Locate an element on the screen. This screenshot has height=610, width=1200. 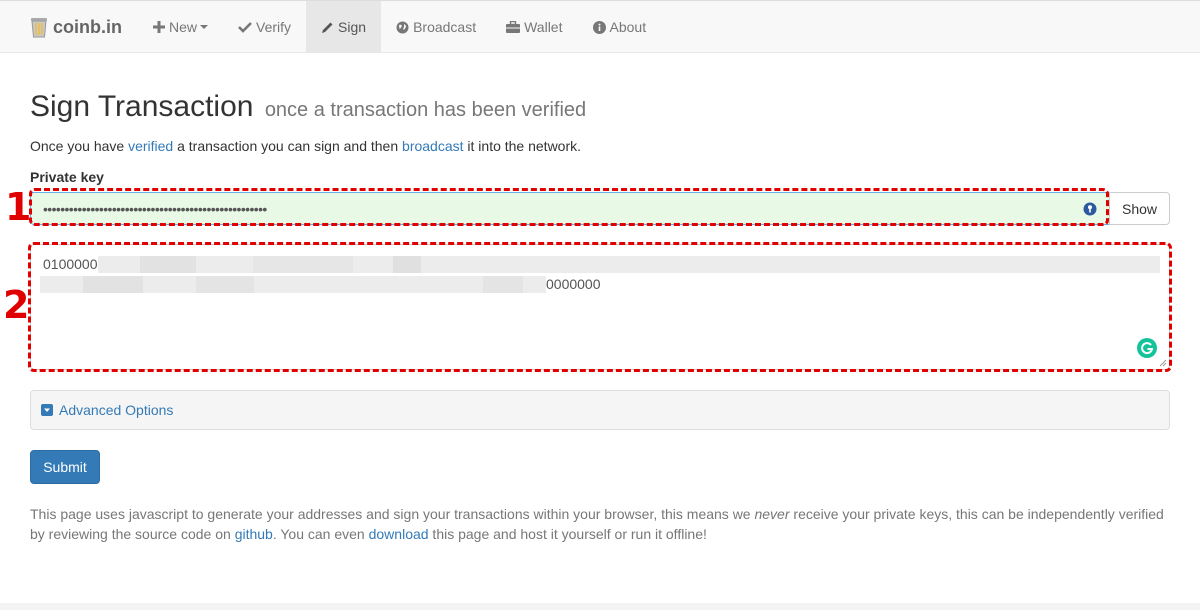
verified-link: verified is located at coordinates (150, 146).